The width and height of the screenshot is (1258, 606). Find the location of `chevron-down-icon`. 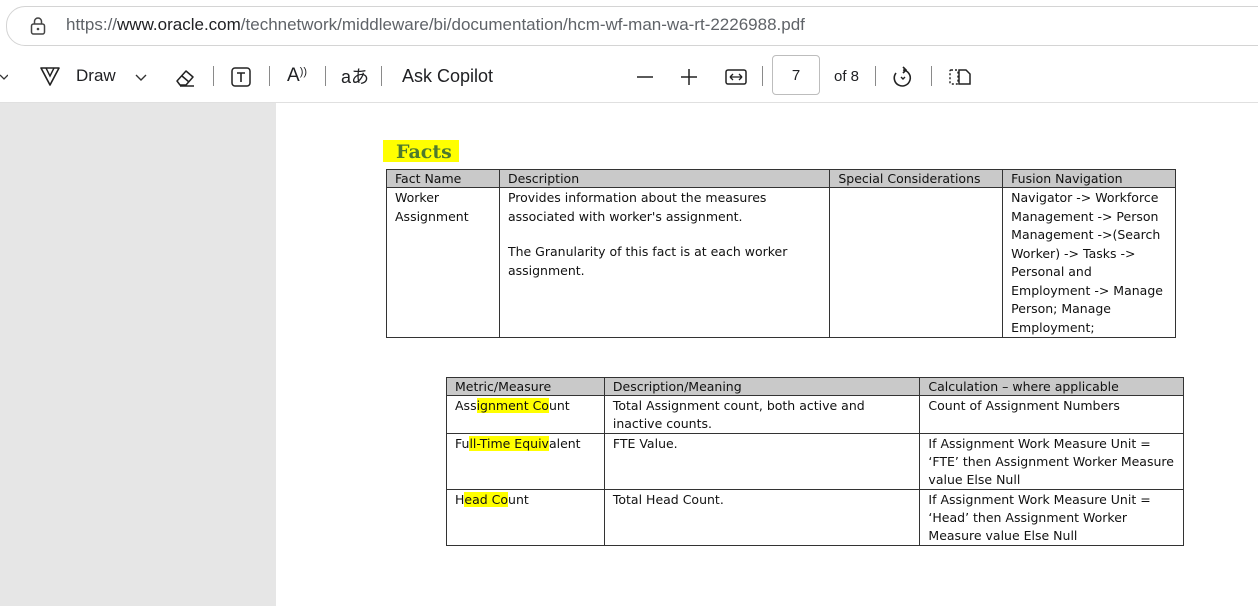

chevron-down-icon is located at coordinates (141, 78).